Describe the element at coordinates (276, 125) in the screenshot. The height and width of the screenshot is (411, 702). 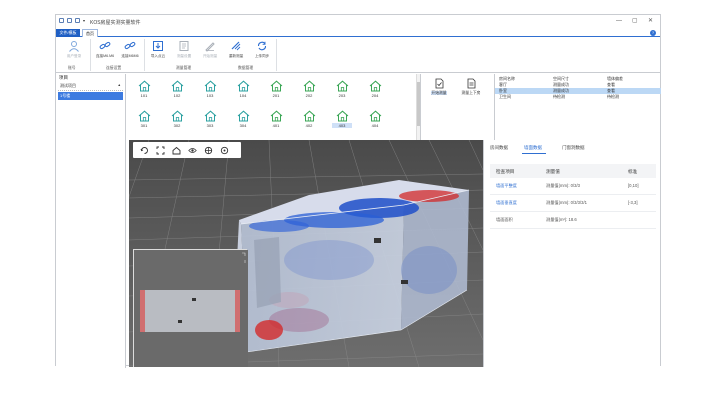
I see `room-label: 401` at that location.